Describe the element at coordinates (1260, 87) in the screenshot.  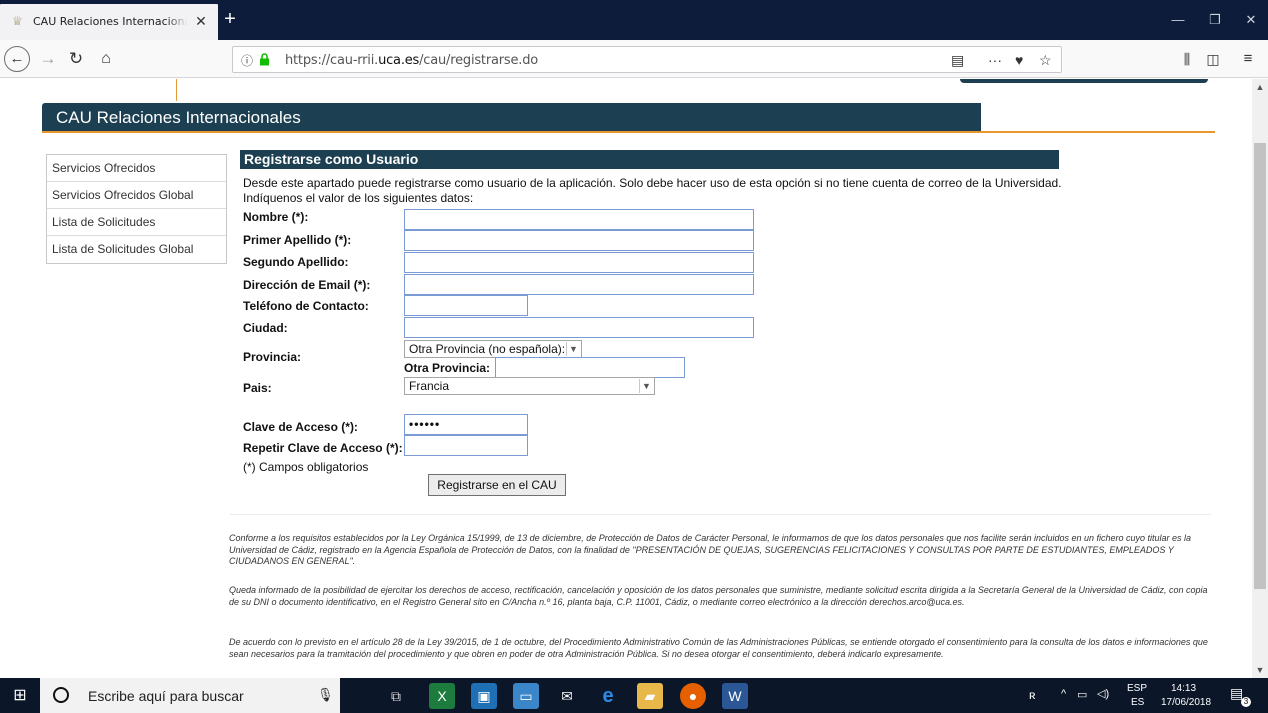
I see `scroll-up-icon: ▲` at that location.